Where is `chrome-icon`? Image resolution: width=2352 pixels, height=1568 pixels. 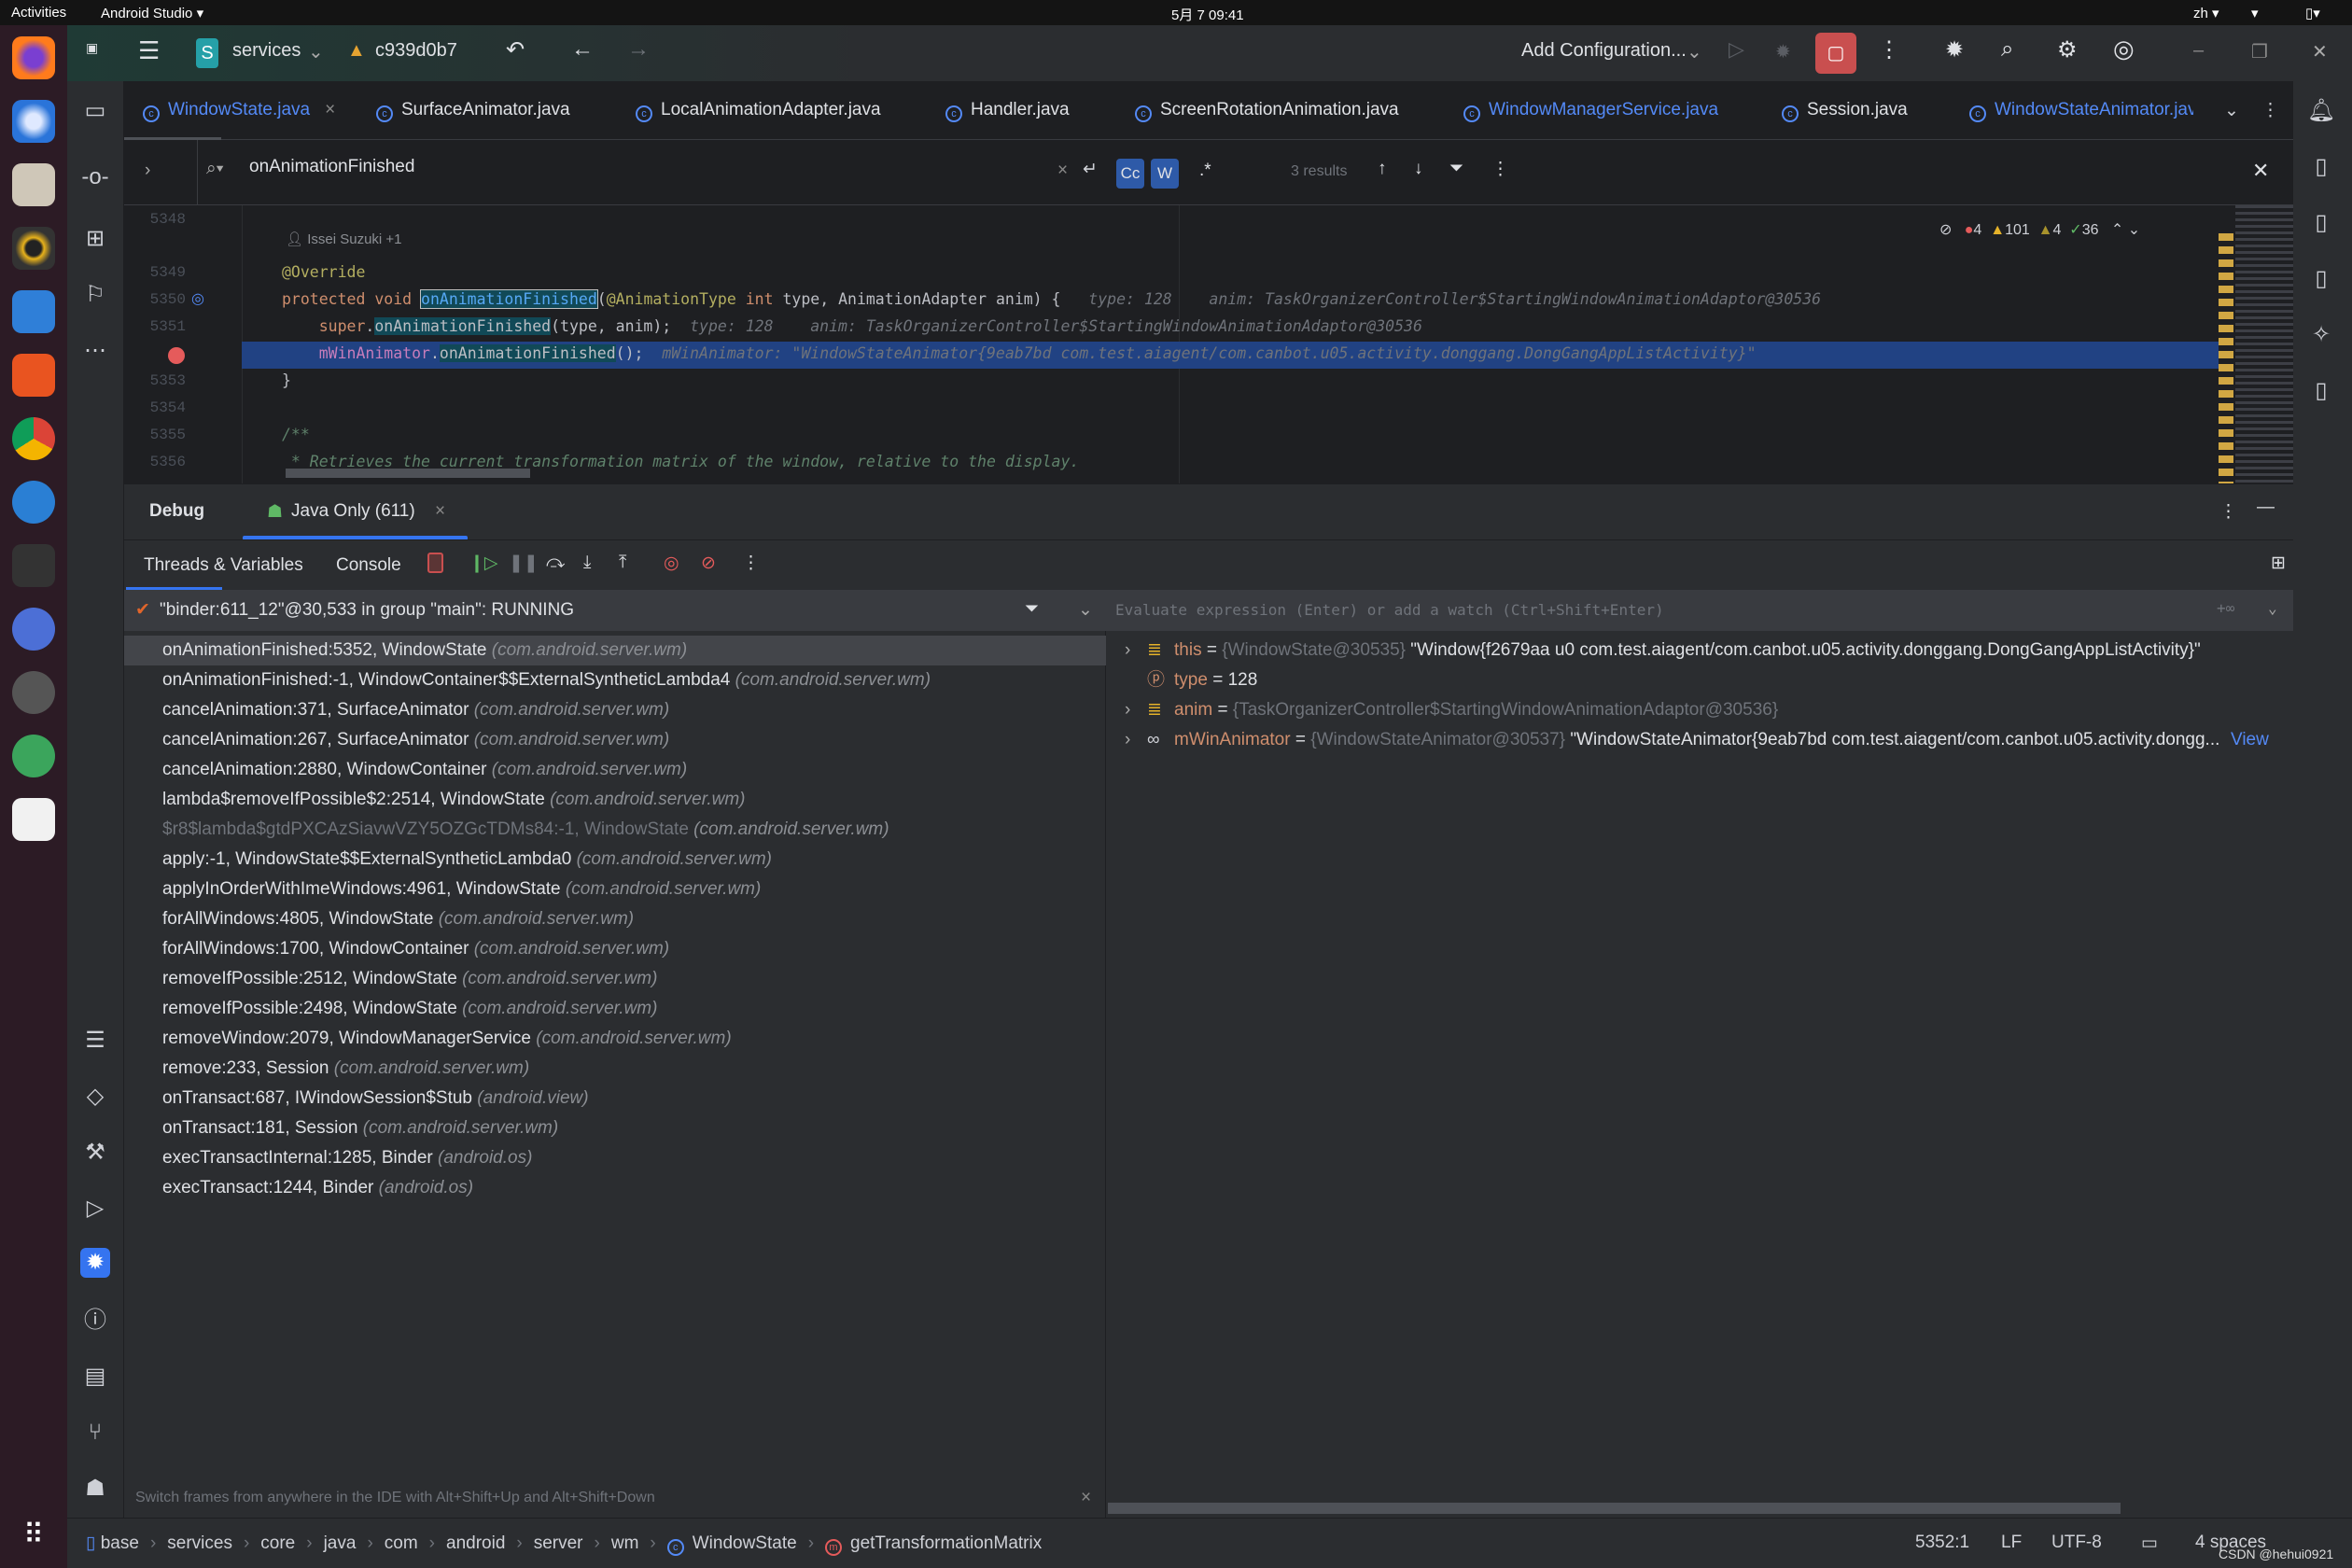
chrome-icon is located at coordinates (33, 438).